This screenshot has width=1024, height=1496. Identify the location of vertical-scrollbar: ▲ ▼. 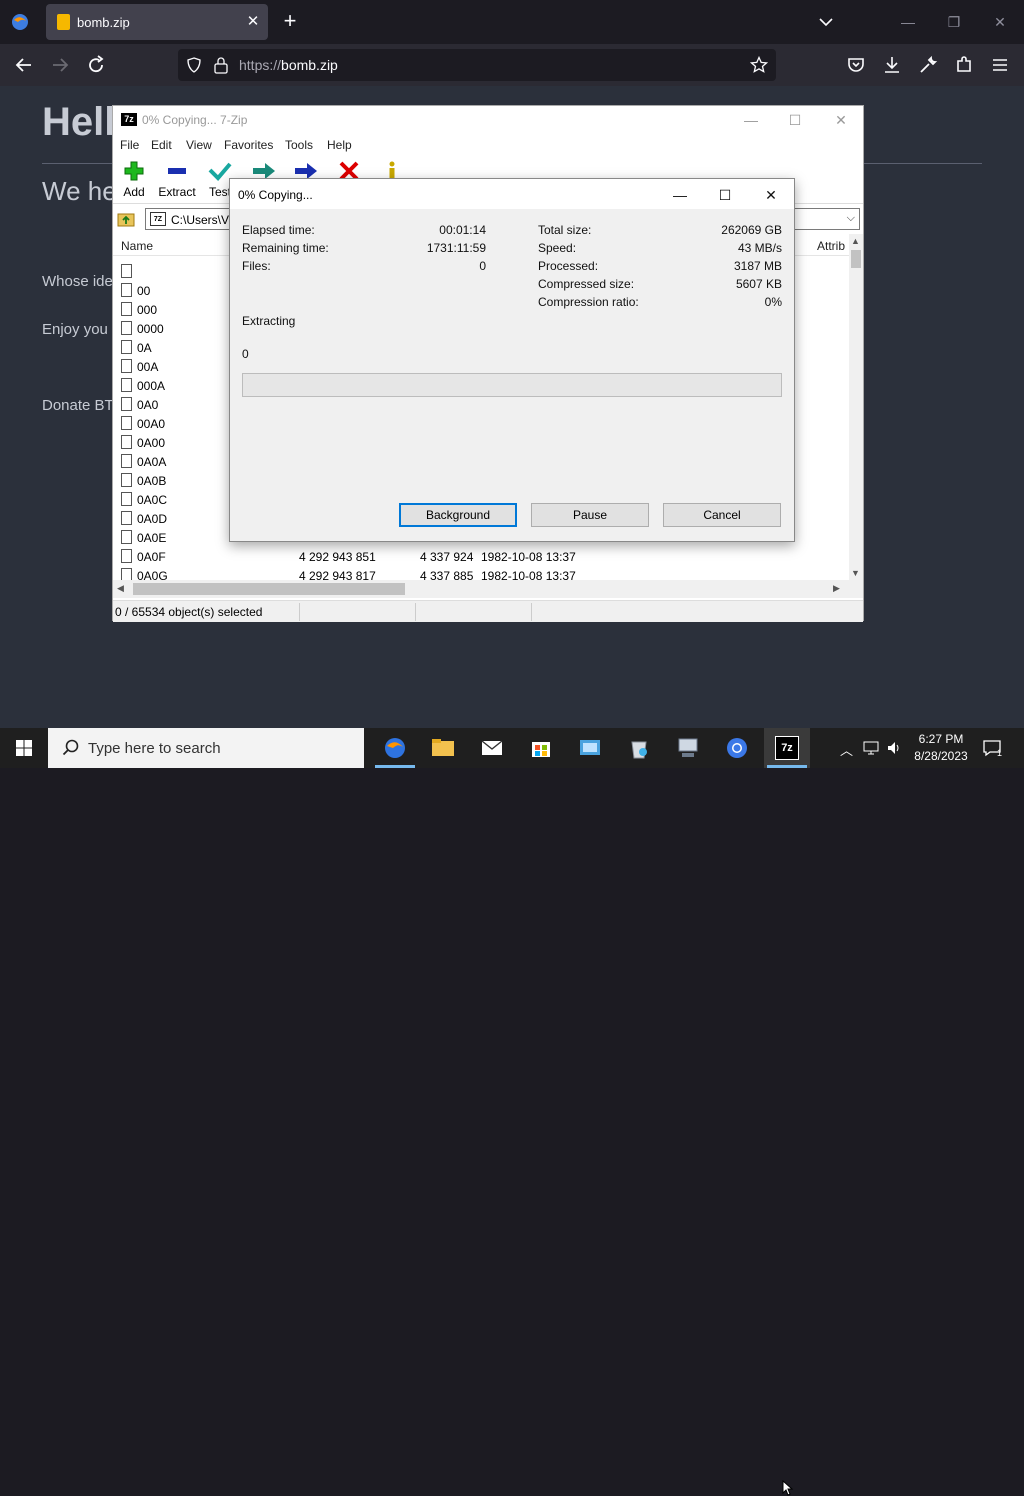
(856, 407).